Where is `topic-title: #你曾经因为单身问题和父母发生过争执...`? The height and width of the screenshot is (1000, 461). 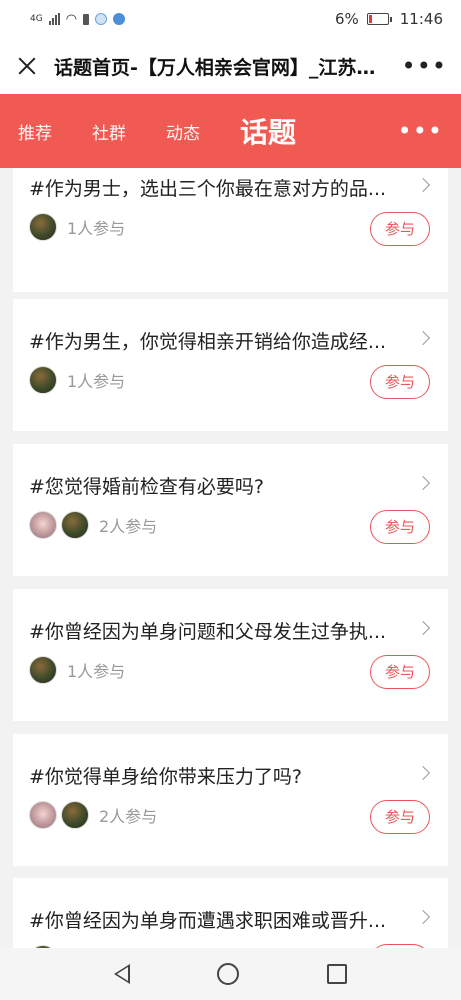
topic-title: #你曾经因为单身问题和父母发生过争执... is located at coordinates (214, 630).